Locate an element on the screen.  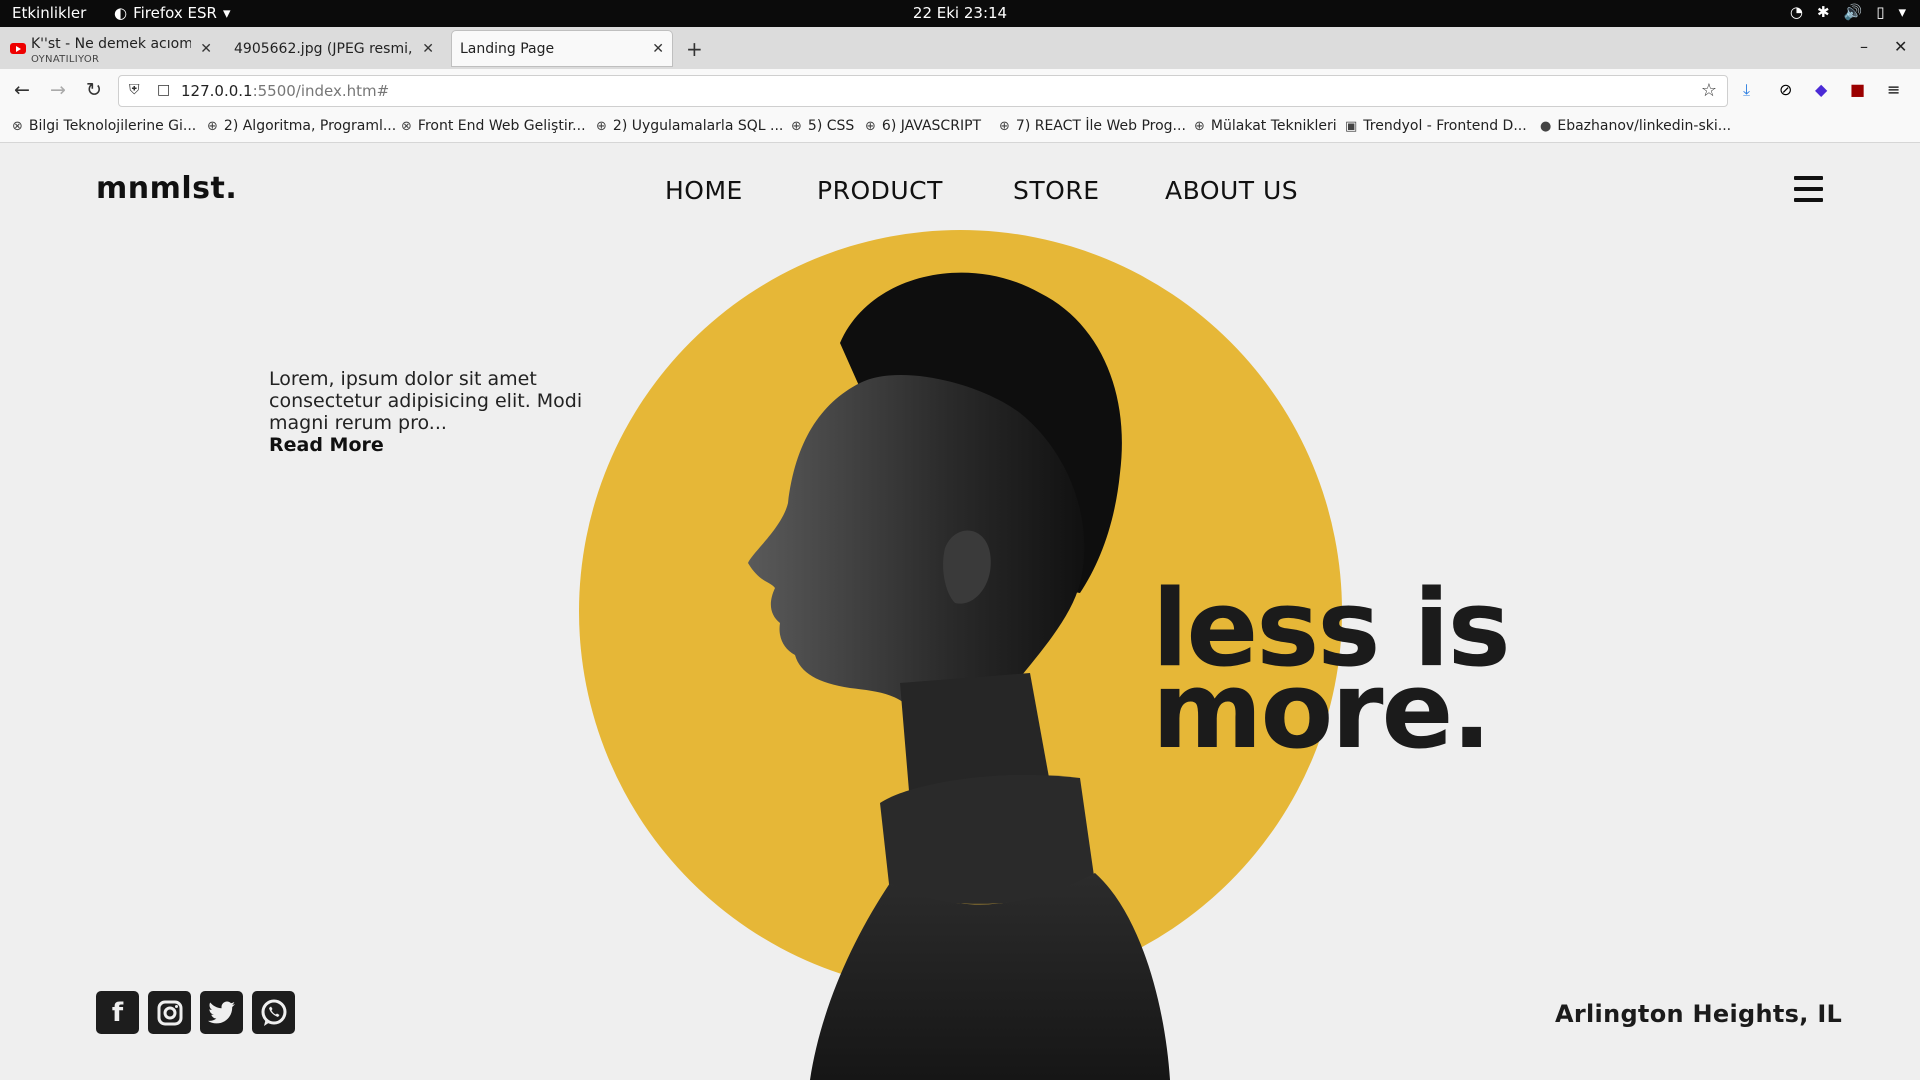
instagram-glyph is located at coordinates (169, 1012).